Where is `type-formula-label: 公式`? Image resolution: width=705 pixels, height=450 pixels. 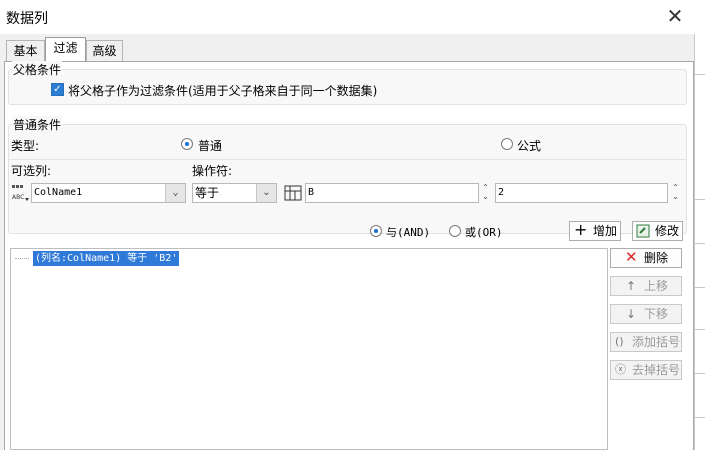
type-formula-label: 公式 is located at coordinates (529, 146).